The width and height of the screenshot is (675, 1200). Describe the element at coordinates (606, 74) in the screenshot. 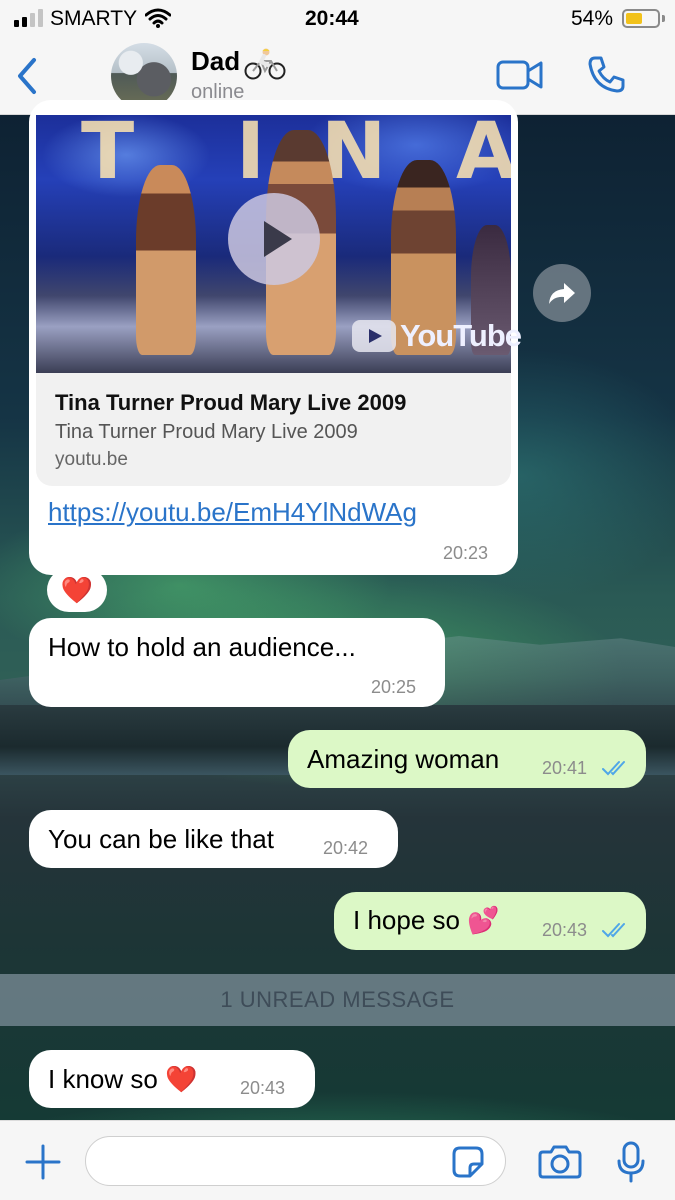

I see `phone-icon` at that location.